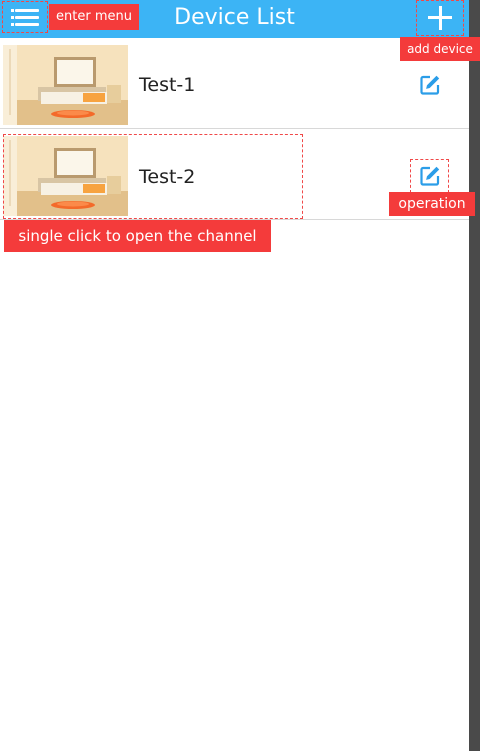 The image size is (480, 751). What do you see at coordinates (167, 85) in the screenshot?
I see `device-name: Test-1` at bounding box center [167, 85].